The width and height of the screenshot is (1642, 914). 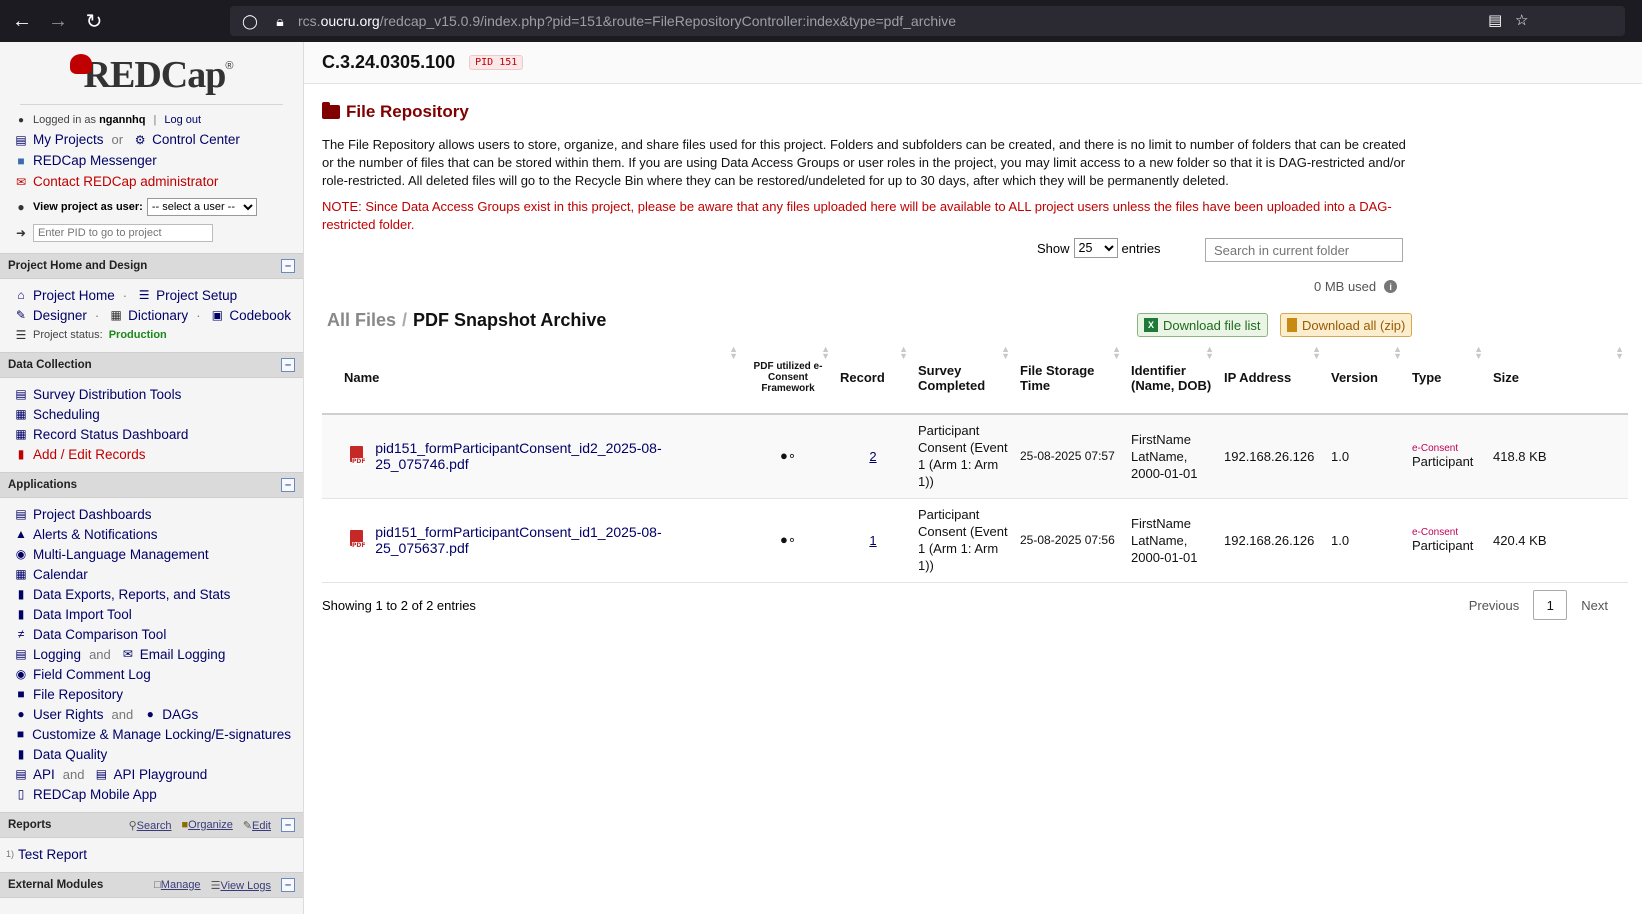 What do you see at coordinates (95, 794) in the screenshot?
I see `sidebar-item-label: REDCap Mobile App` at bounding box center [95, 794].